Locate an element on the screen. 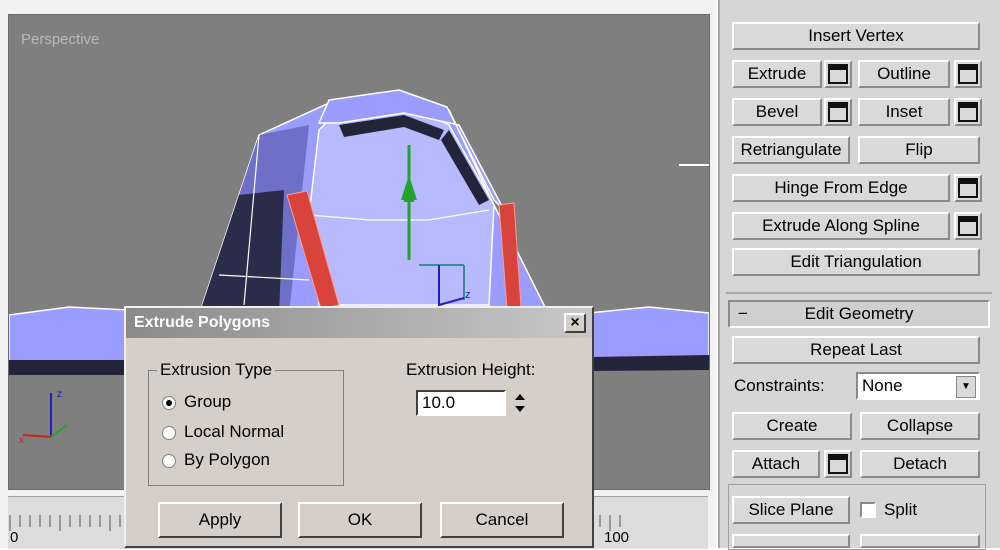 This screenshot has width=1000, height=550. chevron-down-icon: ▼ is located at coordinates (966, 387).